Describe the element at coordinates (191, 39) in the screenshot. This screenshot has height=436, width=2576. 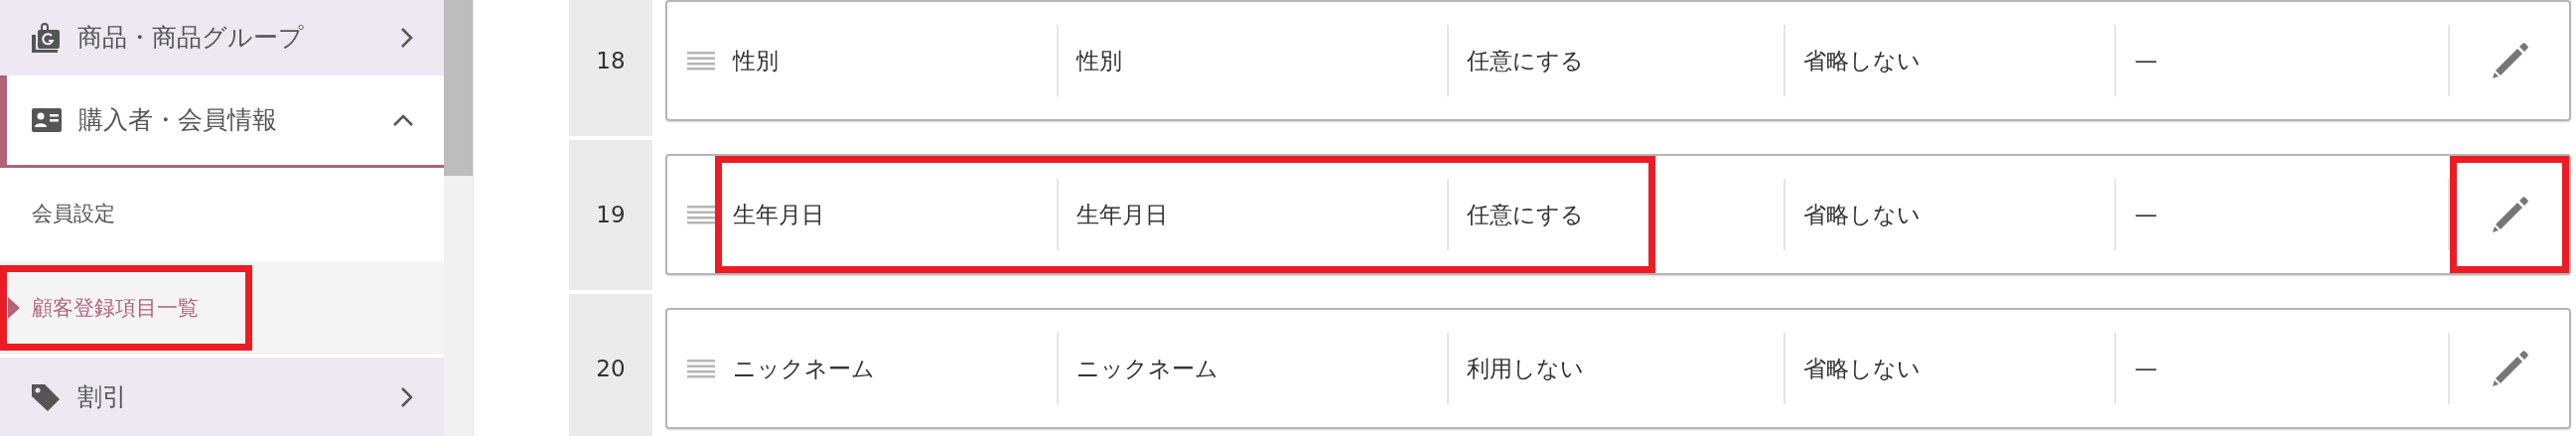
I see `sidebar-item-label: 商品・商品グループ` at that location.